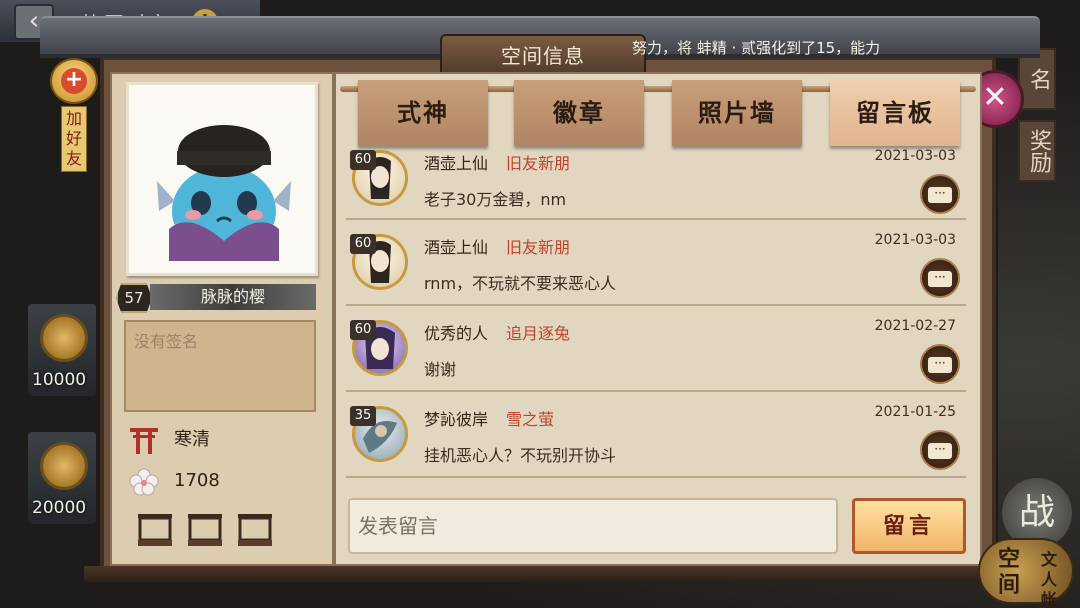 This screenshot has height=608, width=1080. Describe the element at coordinates (909, 526) in the screenshot. I see `post-message-button: 留言` at that location.